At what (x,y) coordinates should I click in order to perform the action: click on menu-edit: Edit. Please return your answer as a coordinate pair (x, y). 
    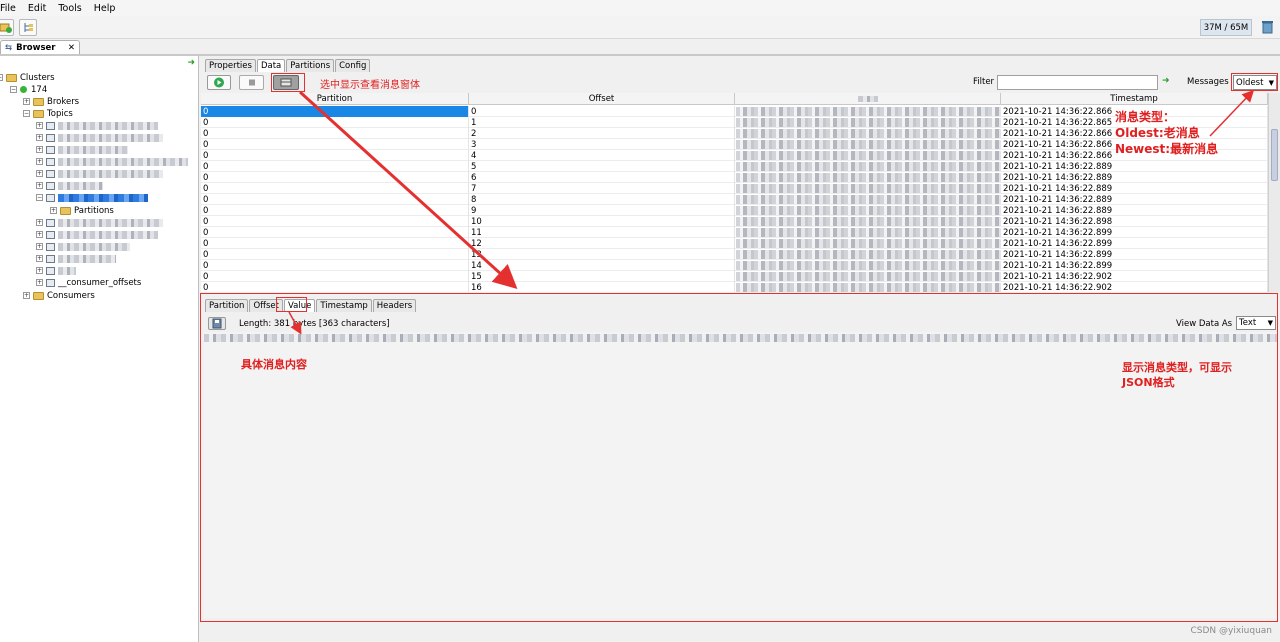
    Looking at the image, I should click on (37, 8).